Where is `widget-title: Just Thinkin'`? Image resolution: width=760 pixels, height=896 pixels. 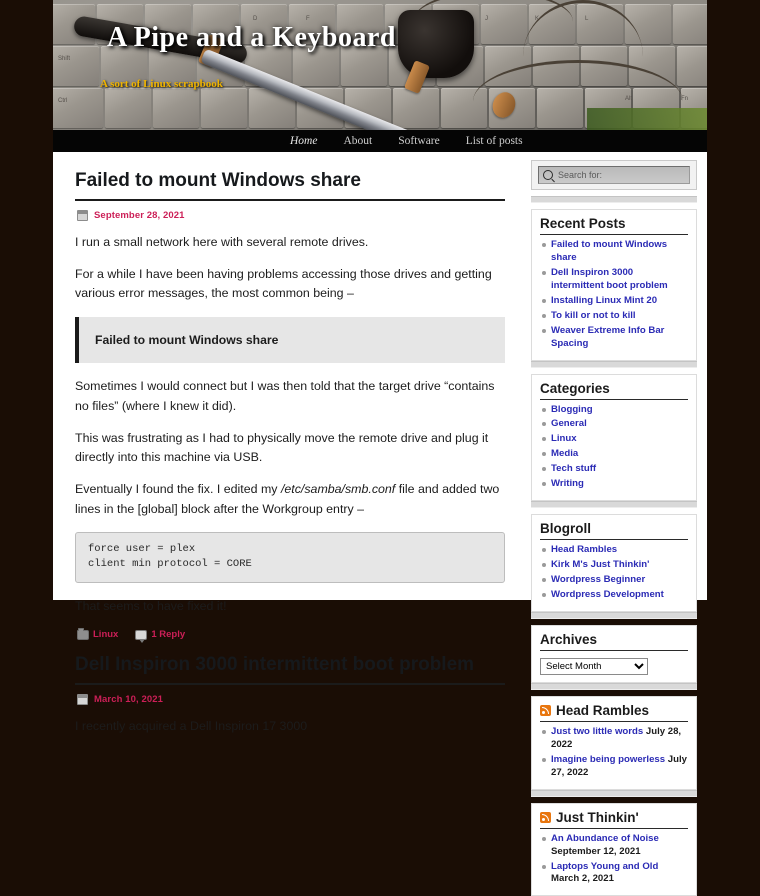 widget-title: Just Thinkin' is located at coordinates (614, 819).